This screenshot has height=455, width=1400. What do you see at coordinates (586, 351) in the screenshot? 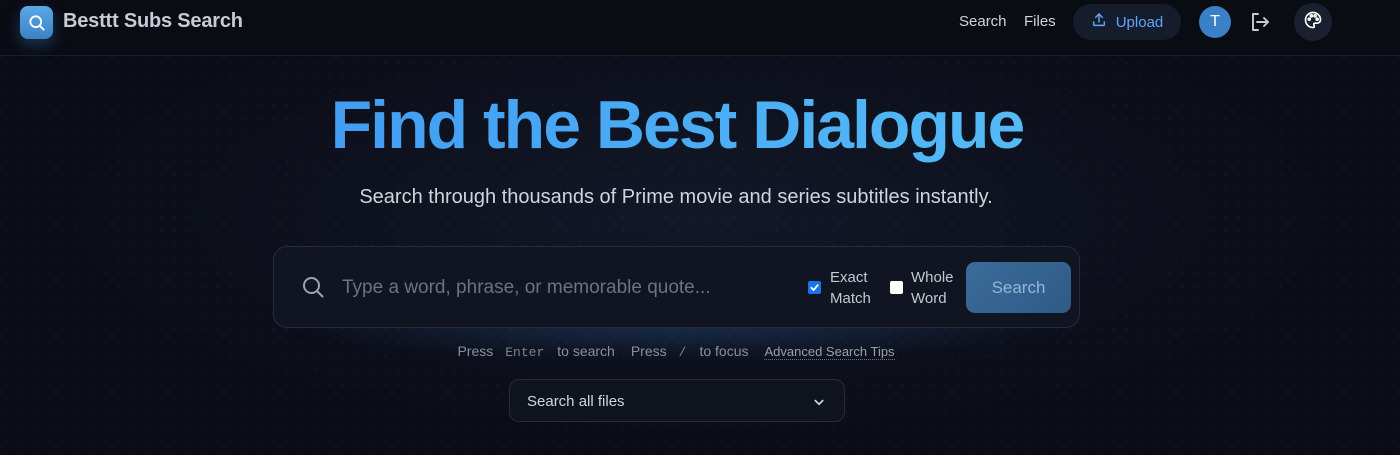
I see `hint-to-search: to search` at bounding box center [586, 351].